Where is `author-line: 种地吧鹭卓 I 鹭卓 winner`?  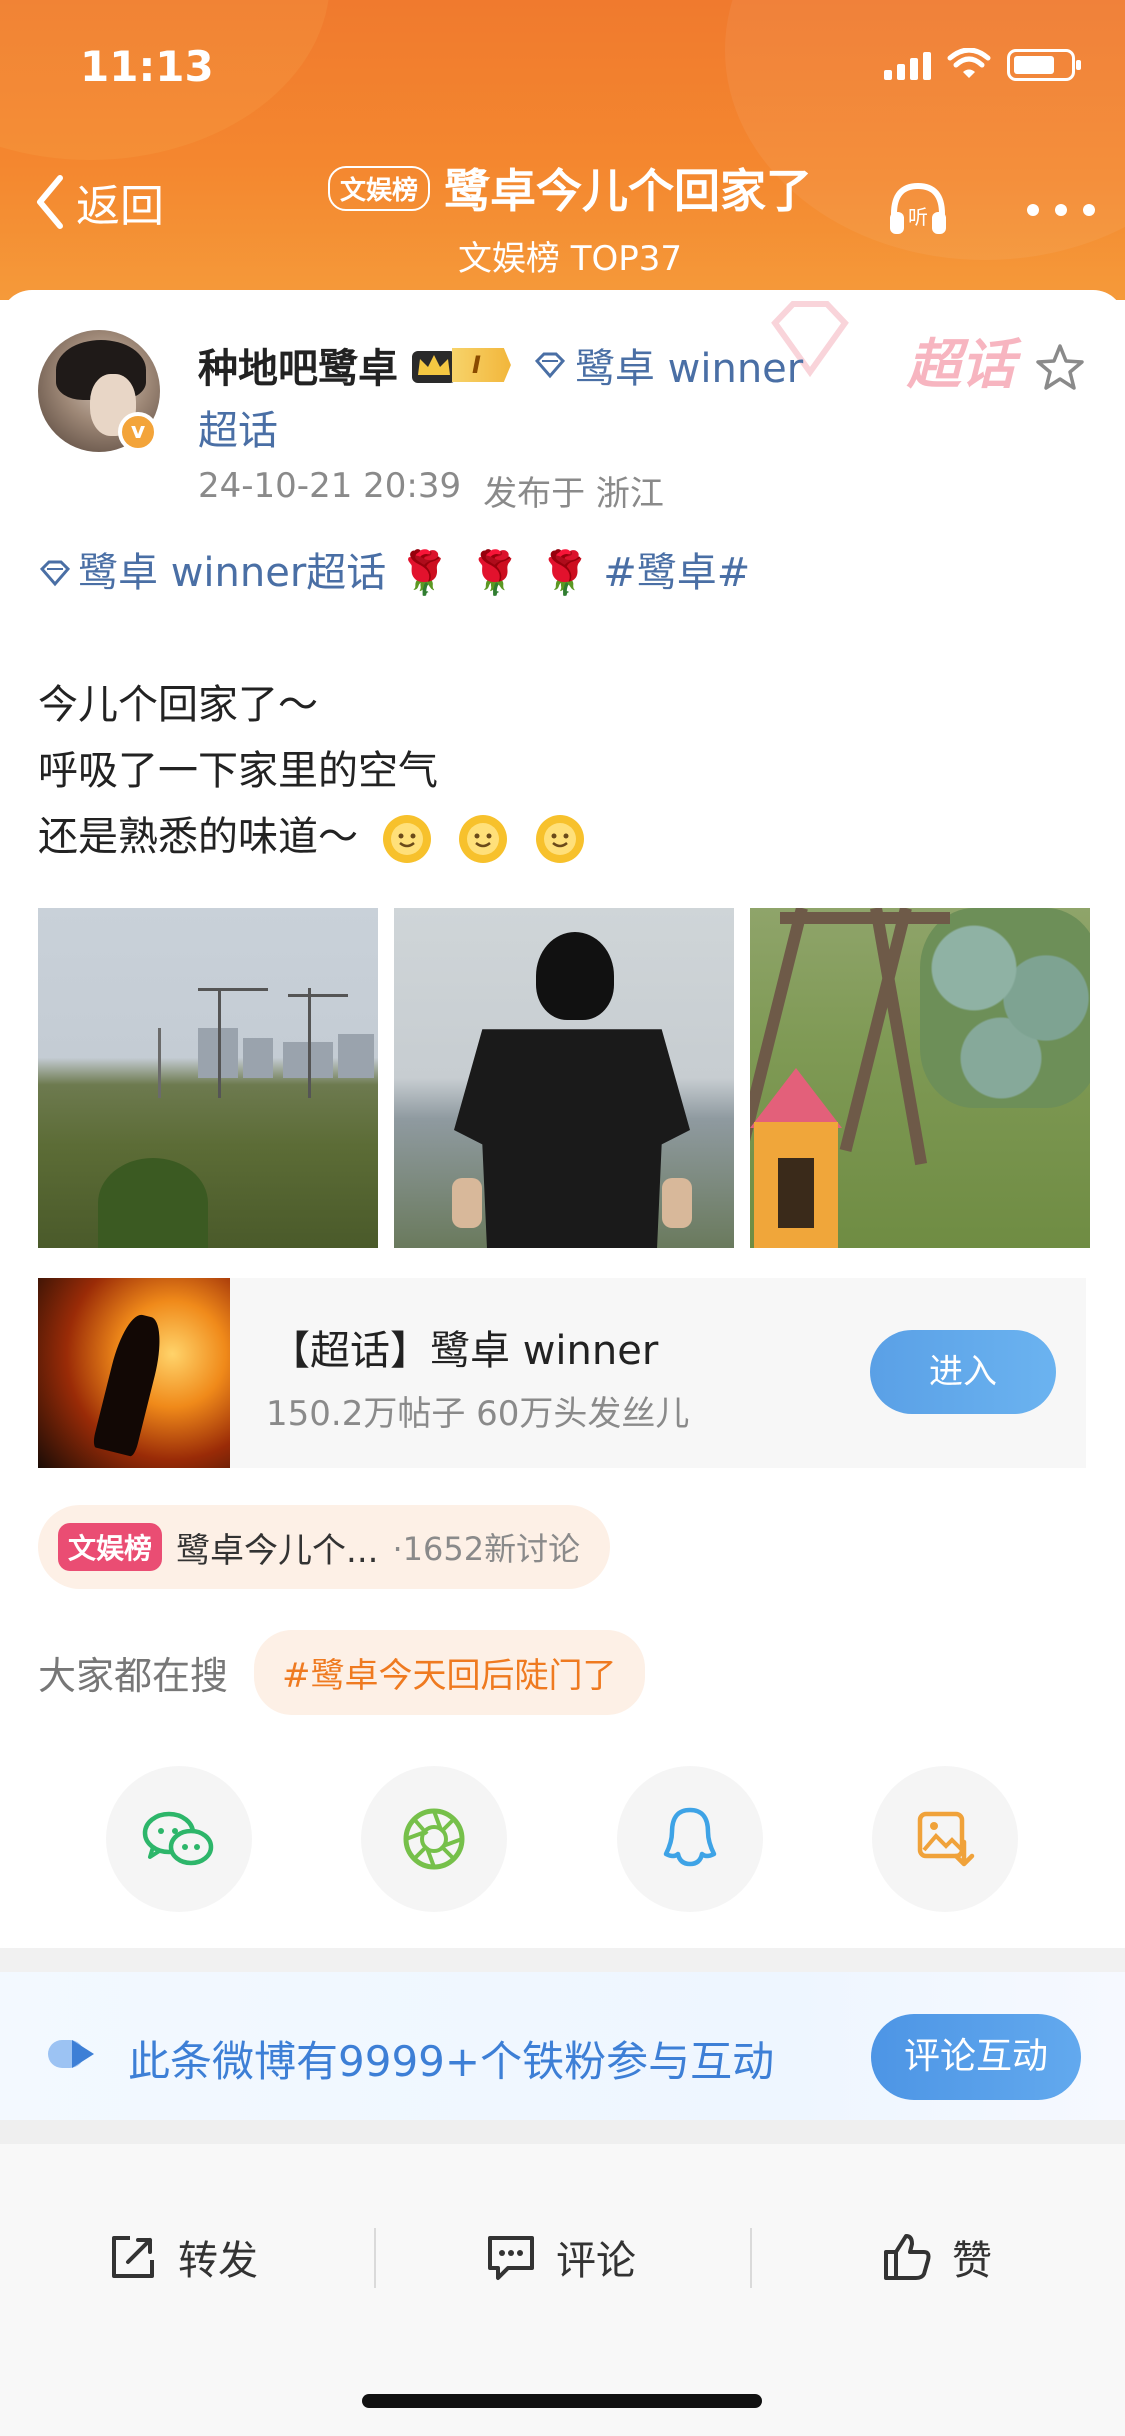 author-line: 种地吧鹭卓 I 鹭卓 winner is located at coordinates (500, 365).